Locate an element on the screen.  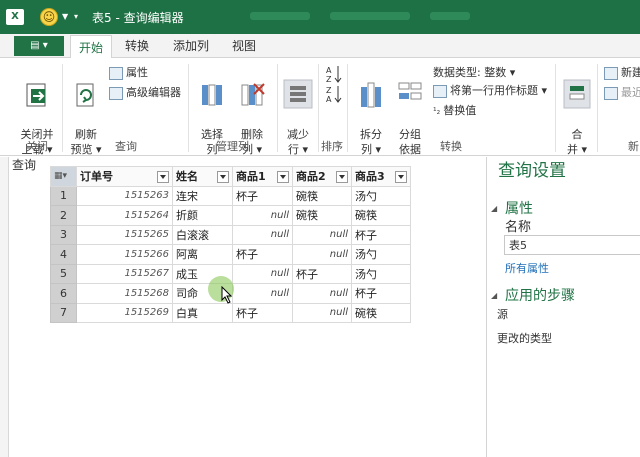
smiley-feedback-icon: ☺ is located at coordinates (49, 17).